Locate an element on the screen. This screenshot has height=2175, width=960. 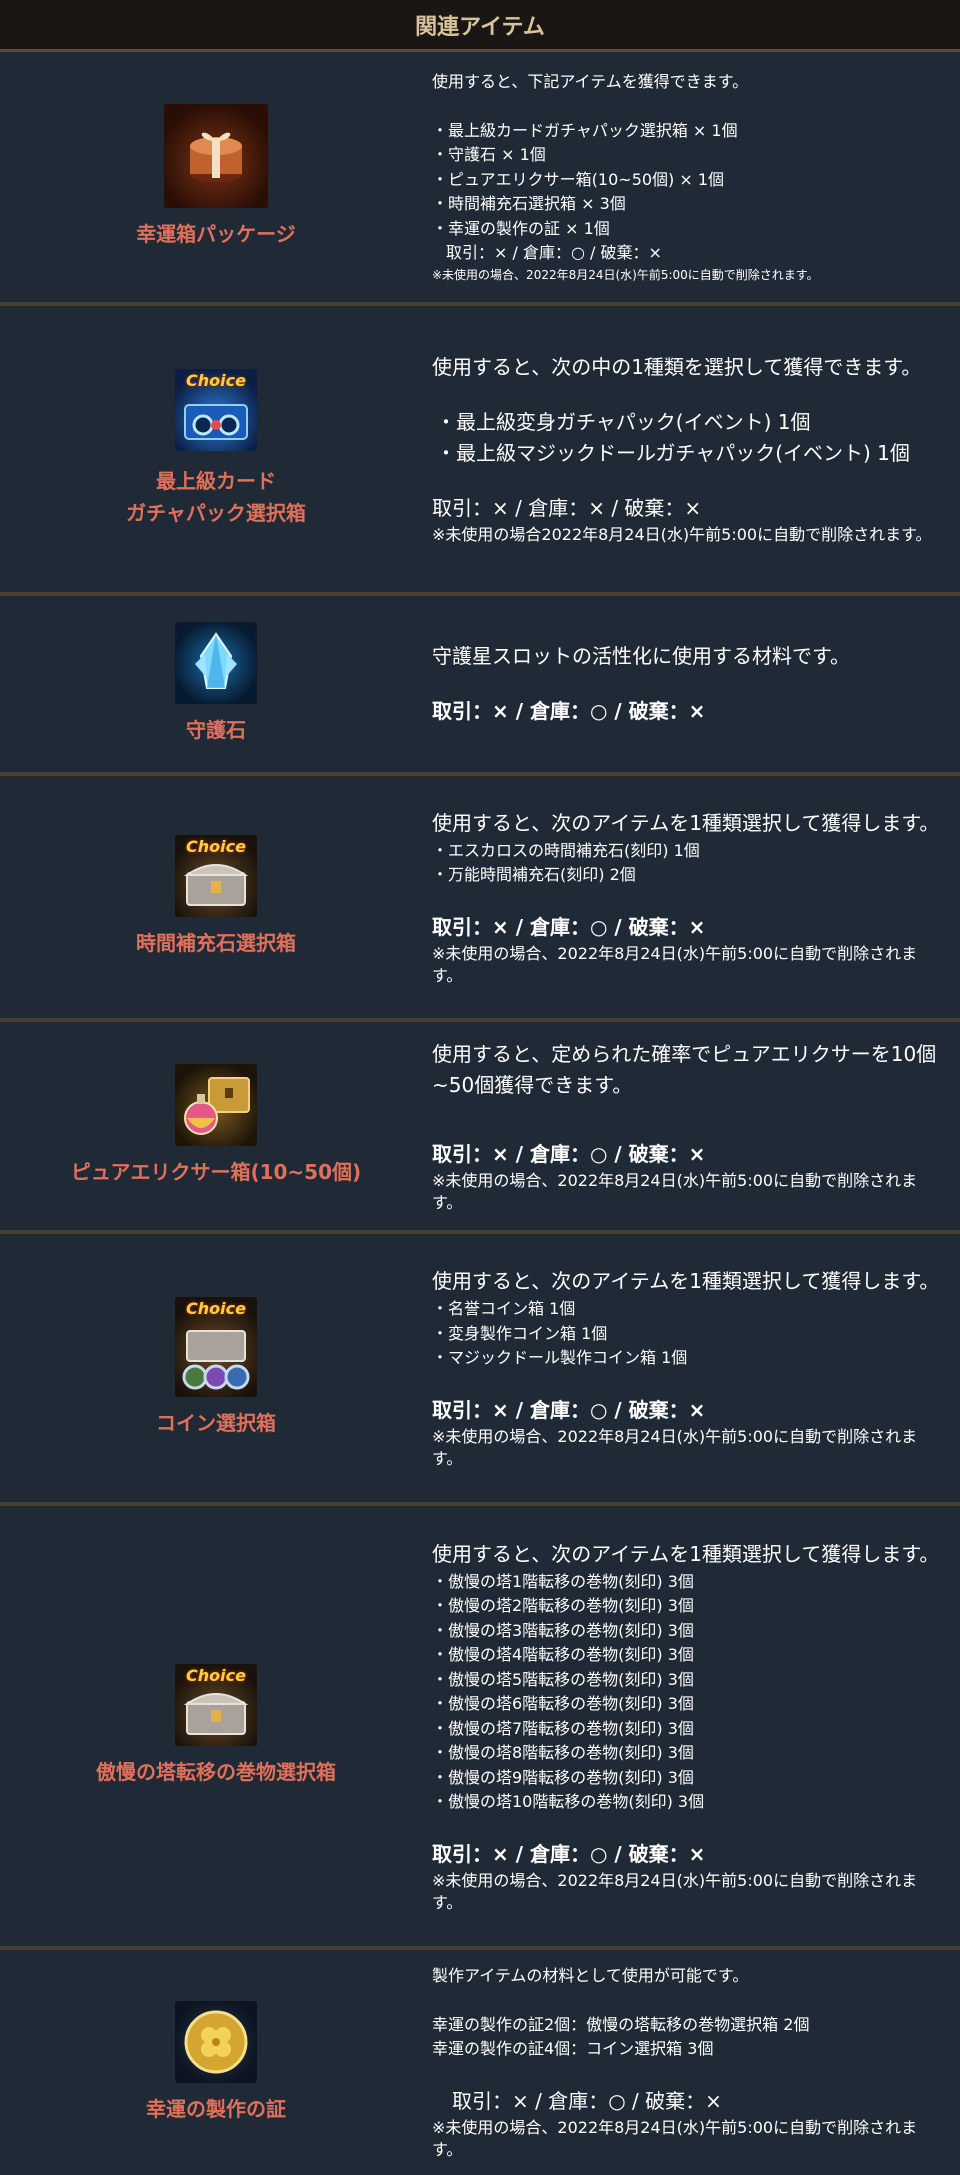
item-cell-left: Choice 時間補充石選択箱 is located at coordinates (216, 897).